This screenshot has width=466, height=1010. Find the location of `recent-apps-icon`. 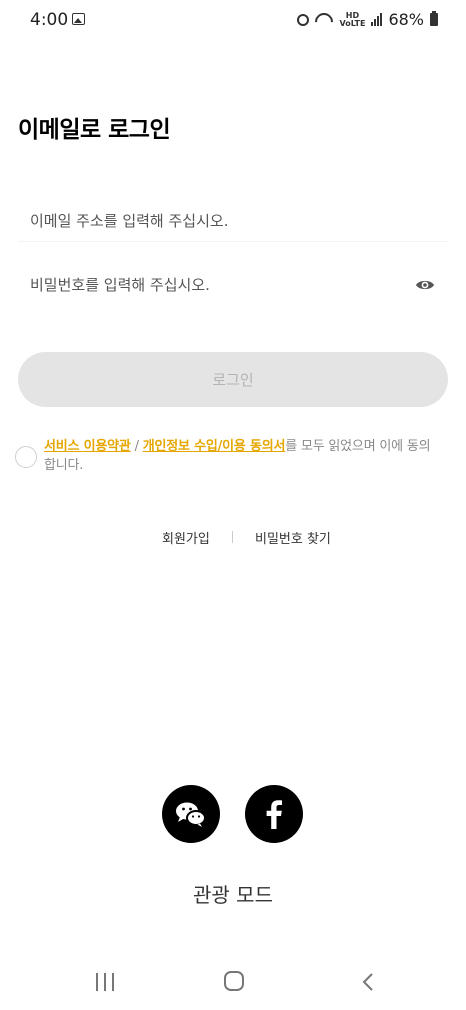

recent-apps-icon is located at coordinates (105, 982).